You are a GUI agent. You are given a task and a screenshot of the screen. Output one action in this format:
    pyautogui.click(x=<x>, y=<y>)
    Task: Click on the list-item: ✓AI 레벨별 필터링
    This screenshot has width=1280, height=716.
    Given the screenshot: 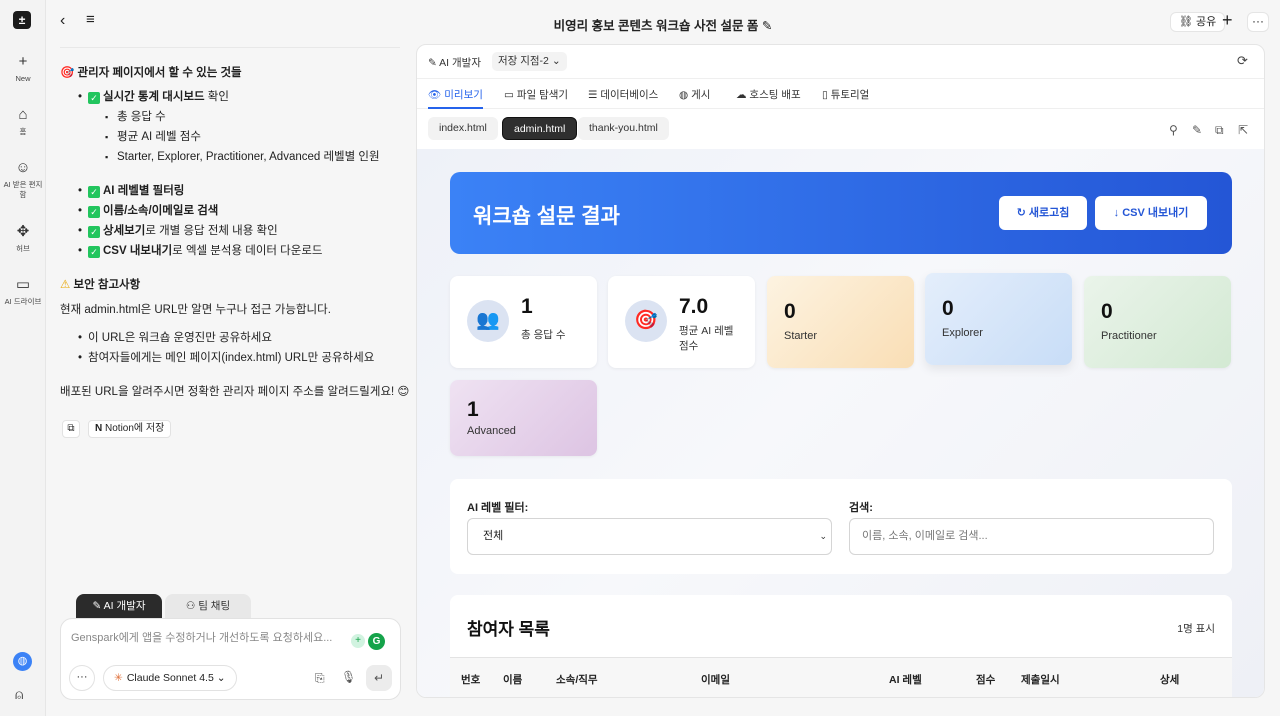 What is the action you would take?
    pyautogui.click(x=131, y=191)
    